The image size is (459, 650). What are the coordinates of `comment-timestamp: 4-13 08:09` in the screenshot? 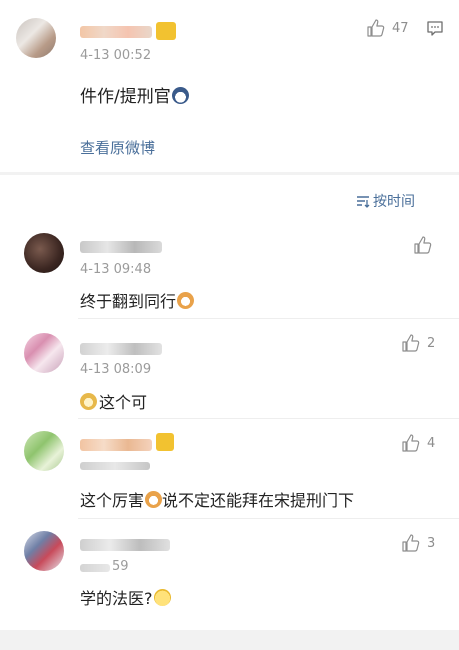 It's located at (116, 369).